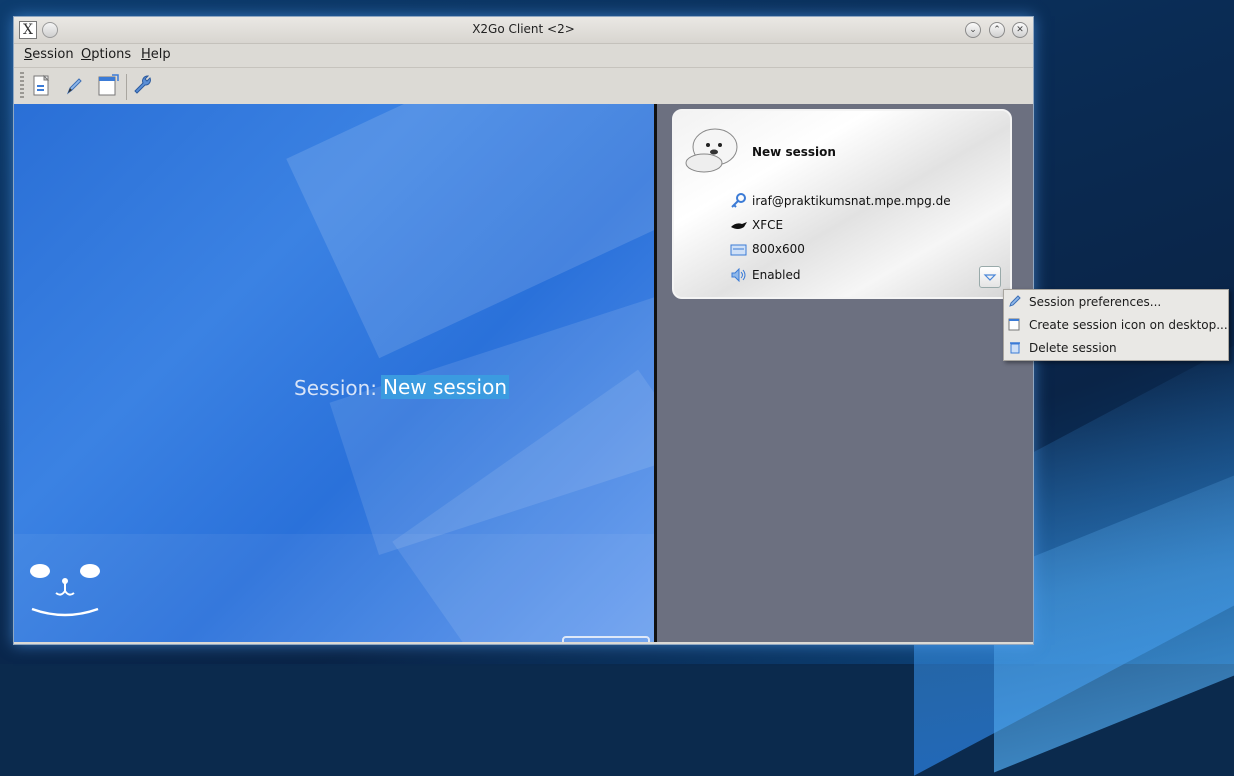 The image size is (1234, 776). I want to click on menu-session-label: ession, so click(53, 54).